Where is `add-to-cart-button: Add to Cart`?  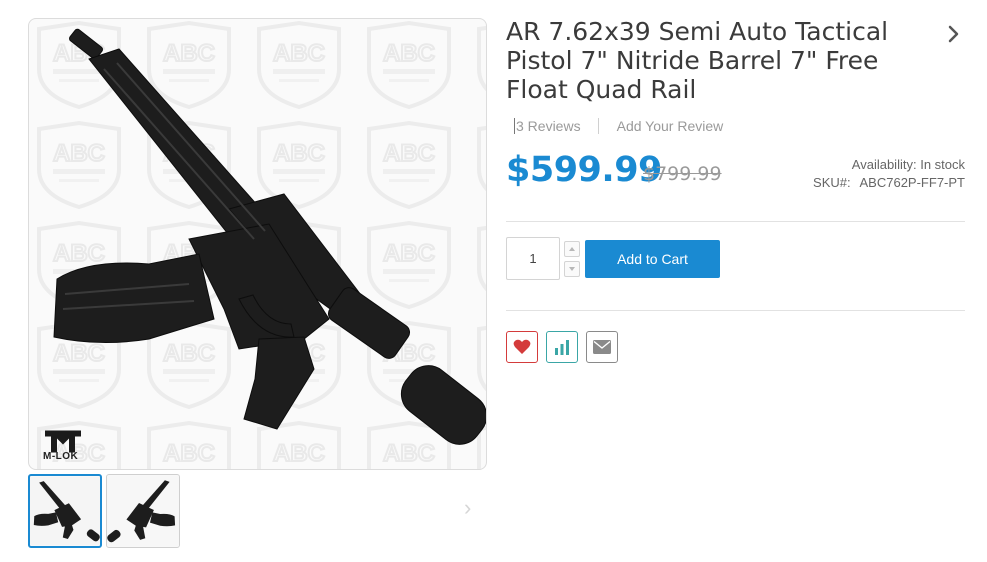
add-to-cart-button: Add to Cart is located at coordinates (652, 259).